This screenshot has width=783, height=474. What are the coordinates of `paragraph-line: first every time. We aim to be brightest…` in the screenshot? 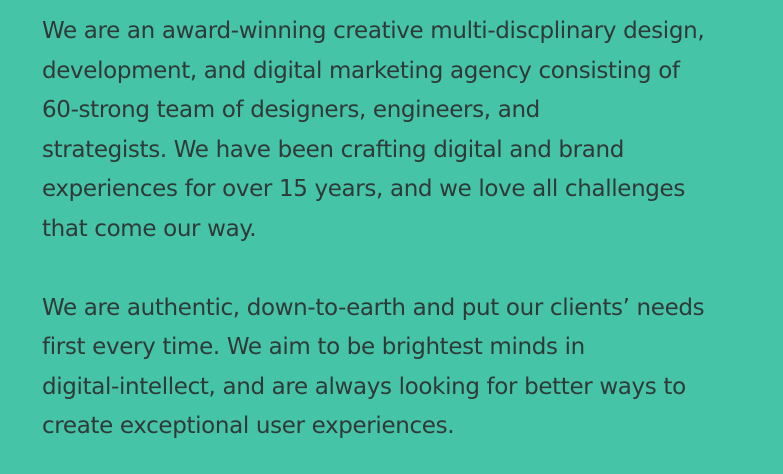 It's located at (313, 347).